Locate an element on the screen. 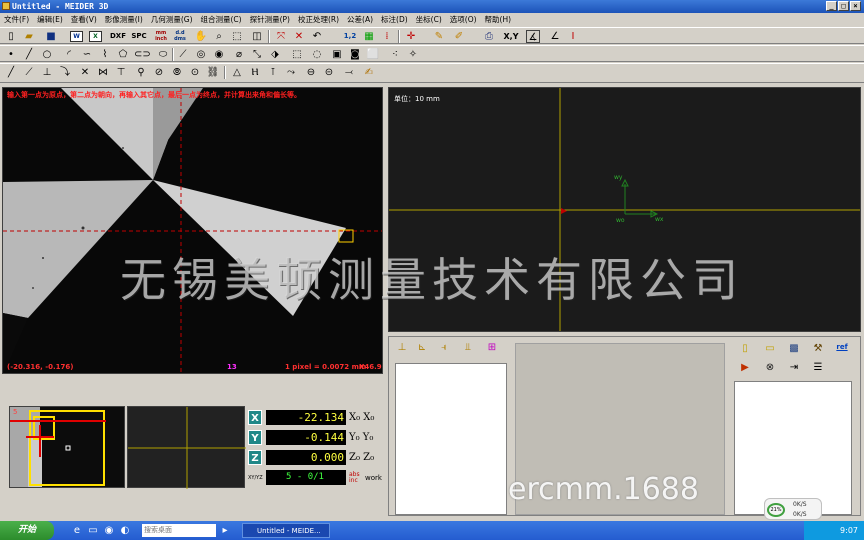 Image resolution: width=864 pixels, height=540 pixels. ring-scan-icon: ◙ is located at coordinates (355, 54).